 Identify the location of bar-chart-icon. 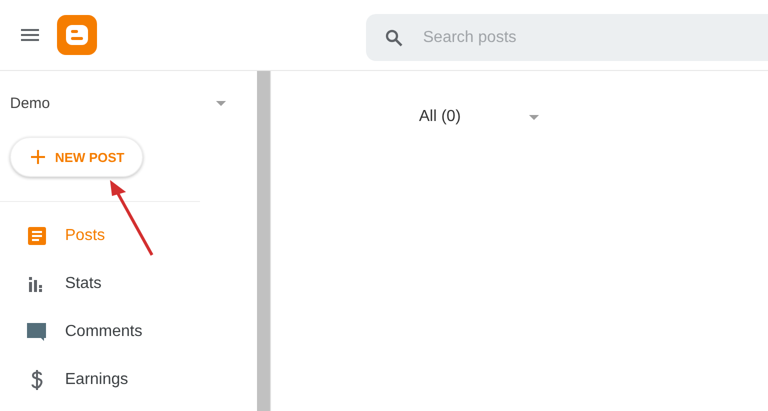
(37, 284).